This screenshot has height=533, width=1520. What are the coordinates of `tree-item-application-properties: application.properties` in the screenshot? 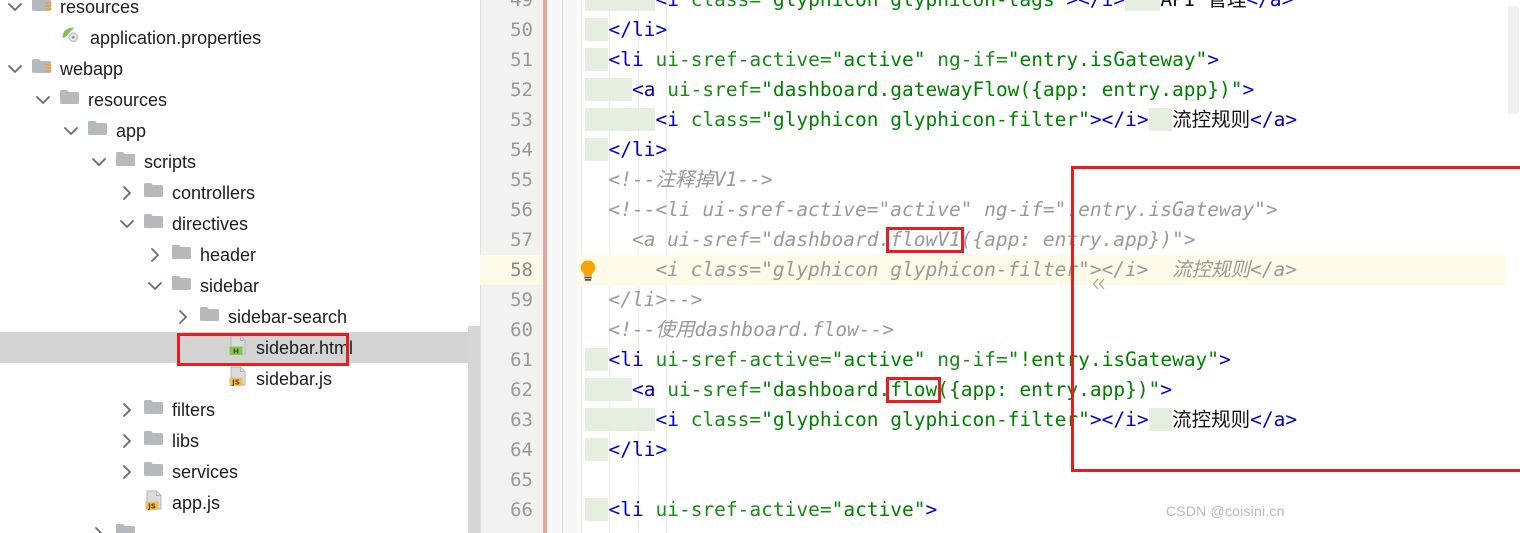 It's located at (240, 37).